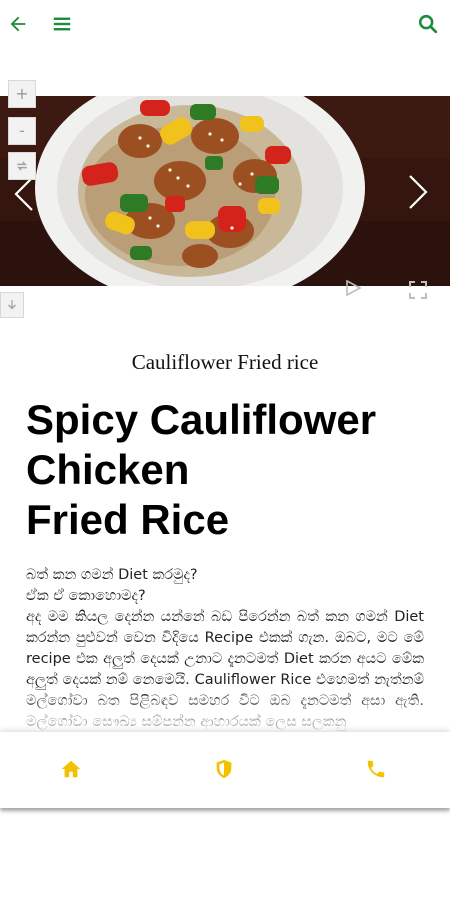 This screenshot has height=900, width=450. Describe the element at coordinates (418, 192) in the screenshot. I see `chevron-right-icon` at that location.